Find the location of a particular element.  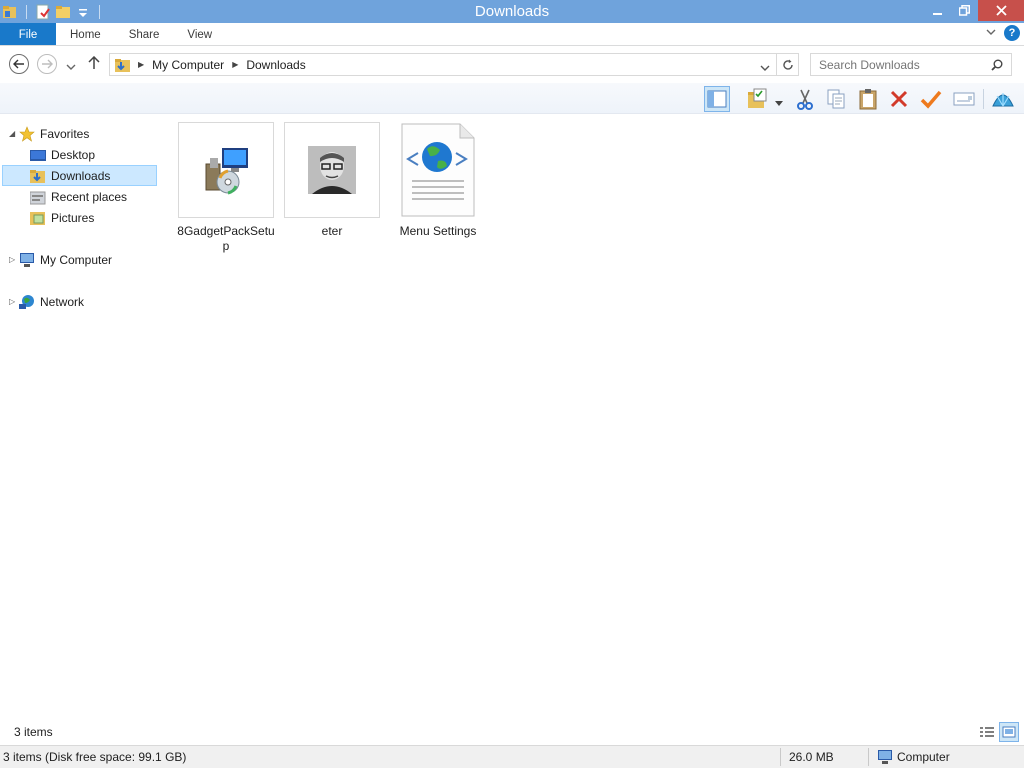

properties-button is located at coordinates (931, 99).